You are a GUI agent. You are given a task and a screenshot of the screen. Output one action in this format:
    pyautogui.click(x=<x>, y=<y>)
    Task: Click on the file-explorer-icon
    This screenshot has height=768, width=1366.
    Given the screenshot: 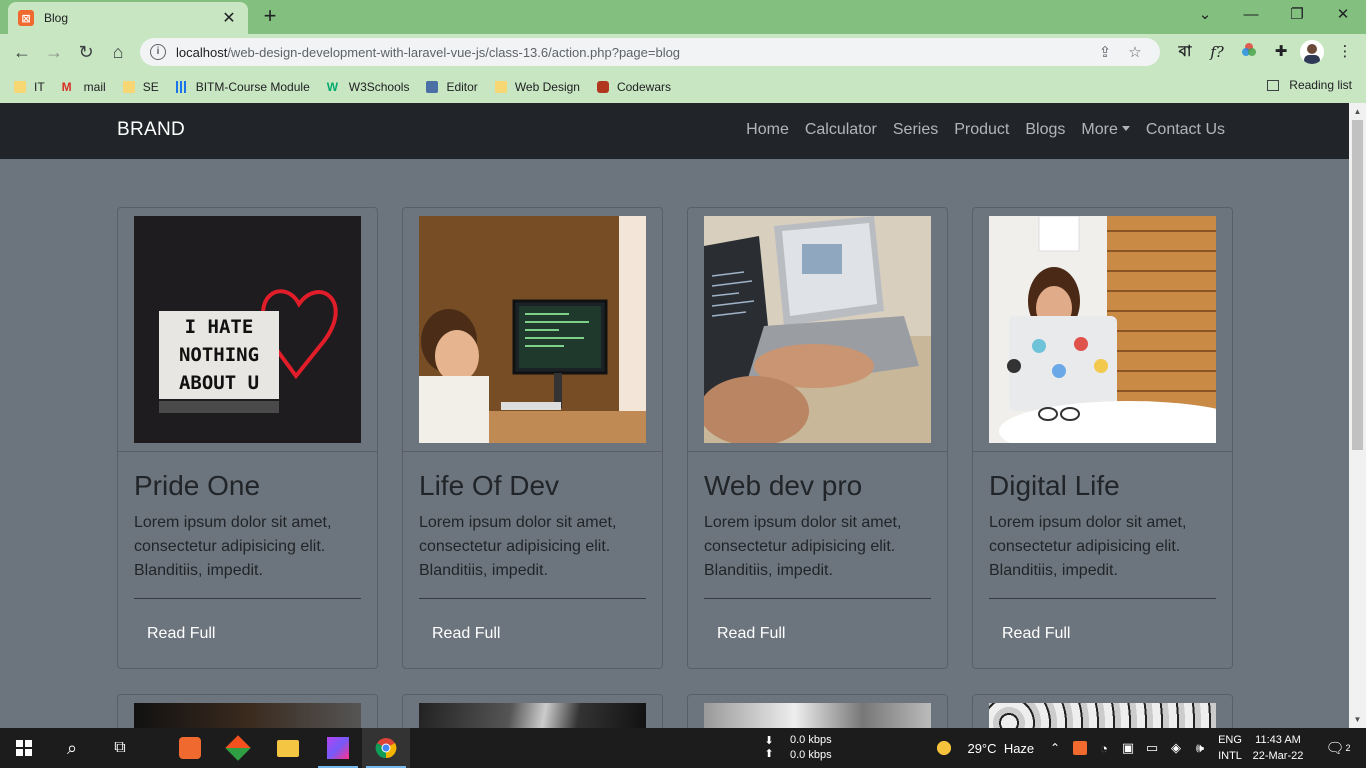 What is the action you would take?
    pyautogui.click(x=288, y=748)
    